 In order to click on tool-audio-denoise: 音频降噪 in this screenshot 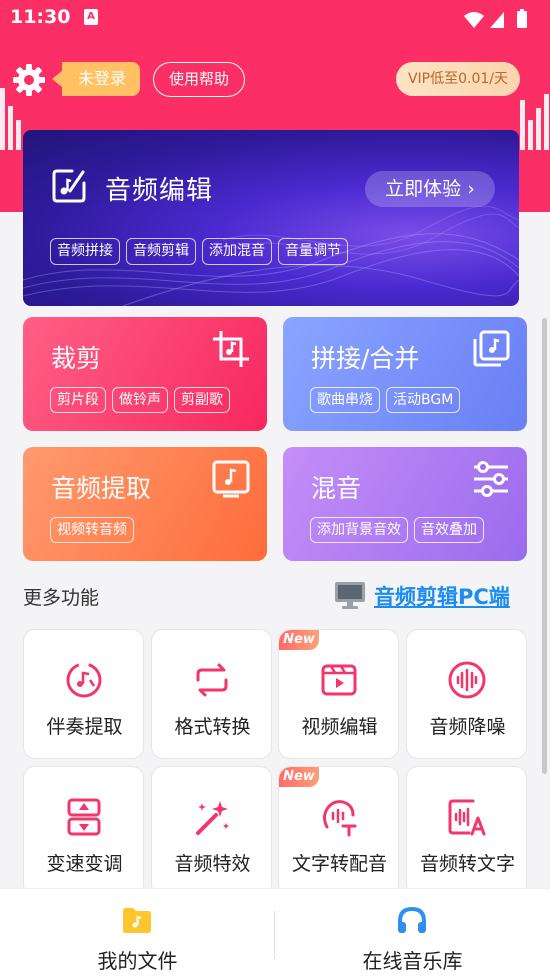, I will do `click(466, 694)`.